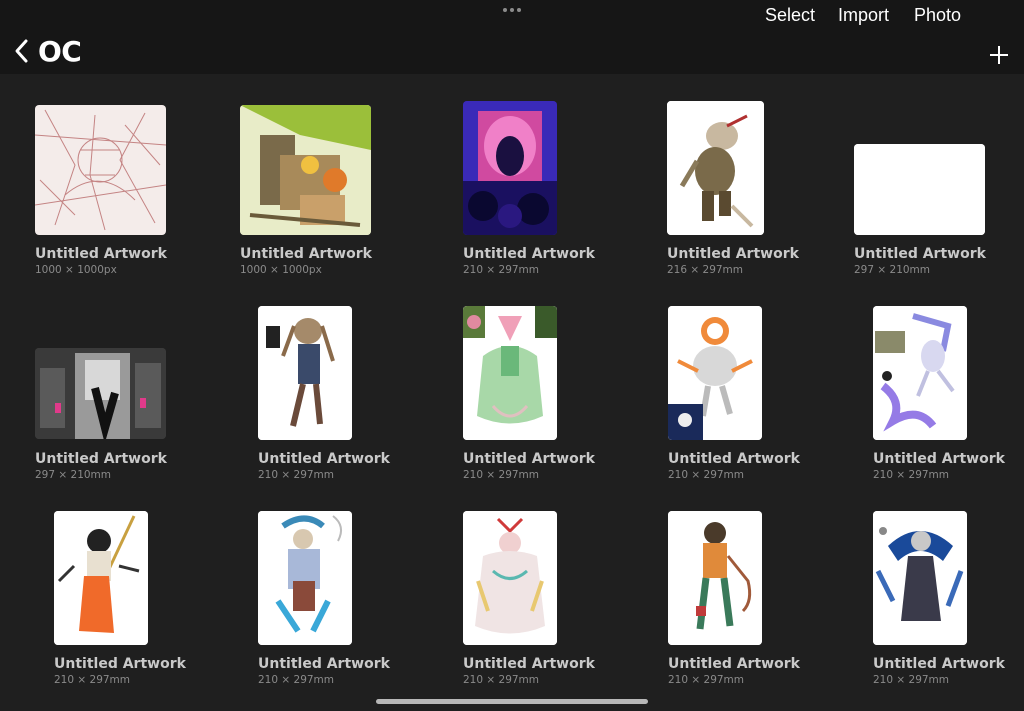 The width and height of the screenshot is (1024, 711). I want to click on multitask-handle-icon, so click(512, 10).